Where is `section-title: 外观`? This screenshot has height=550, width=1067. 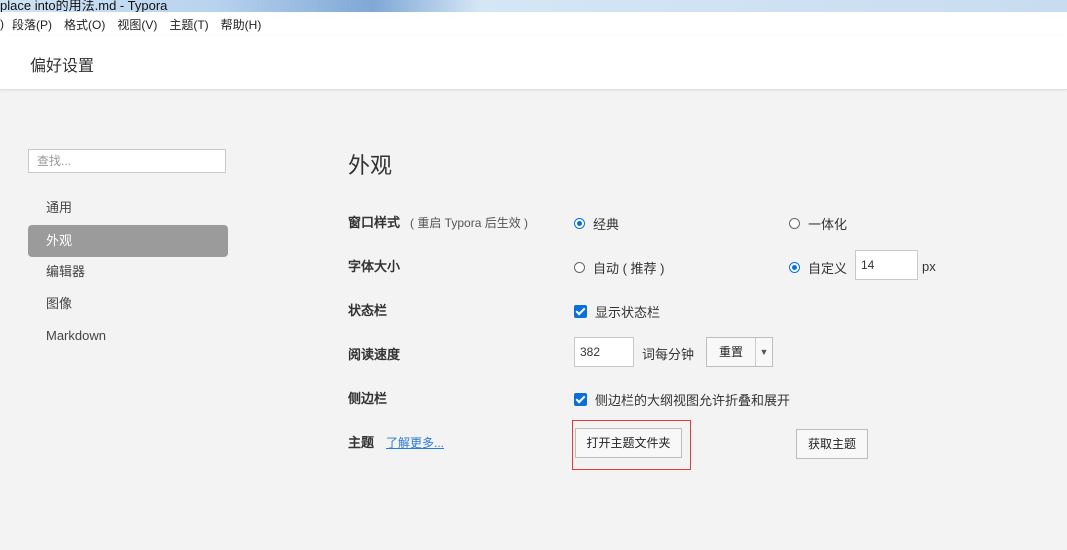
section-title: 外观 is located at coordinates (370, 165).